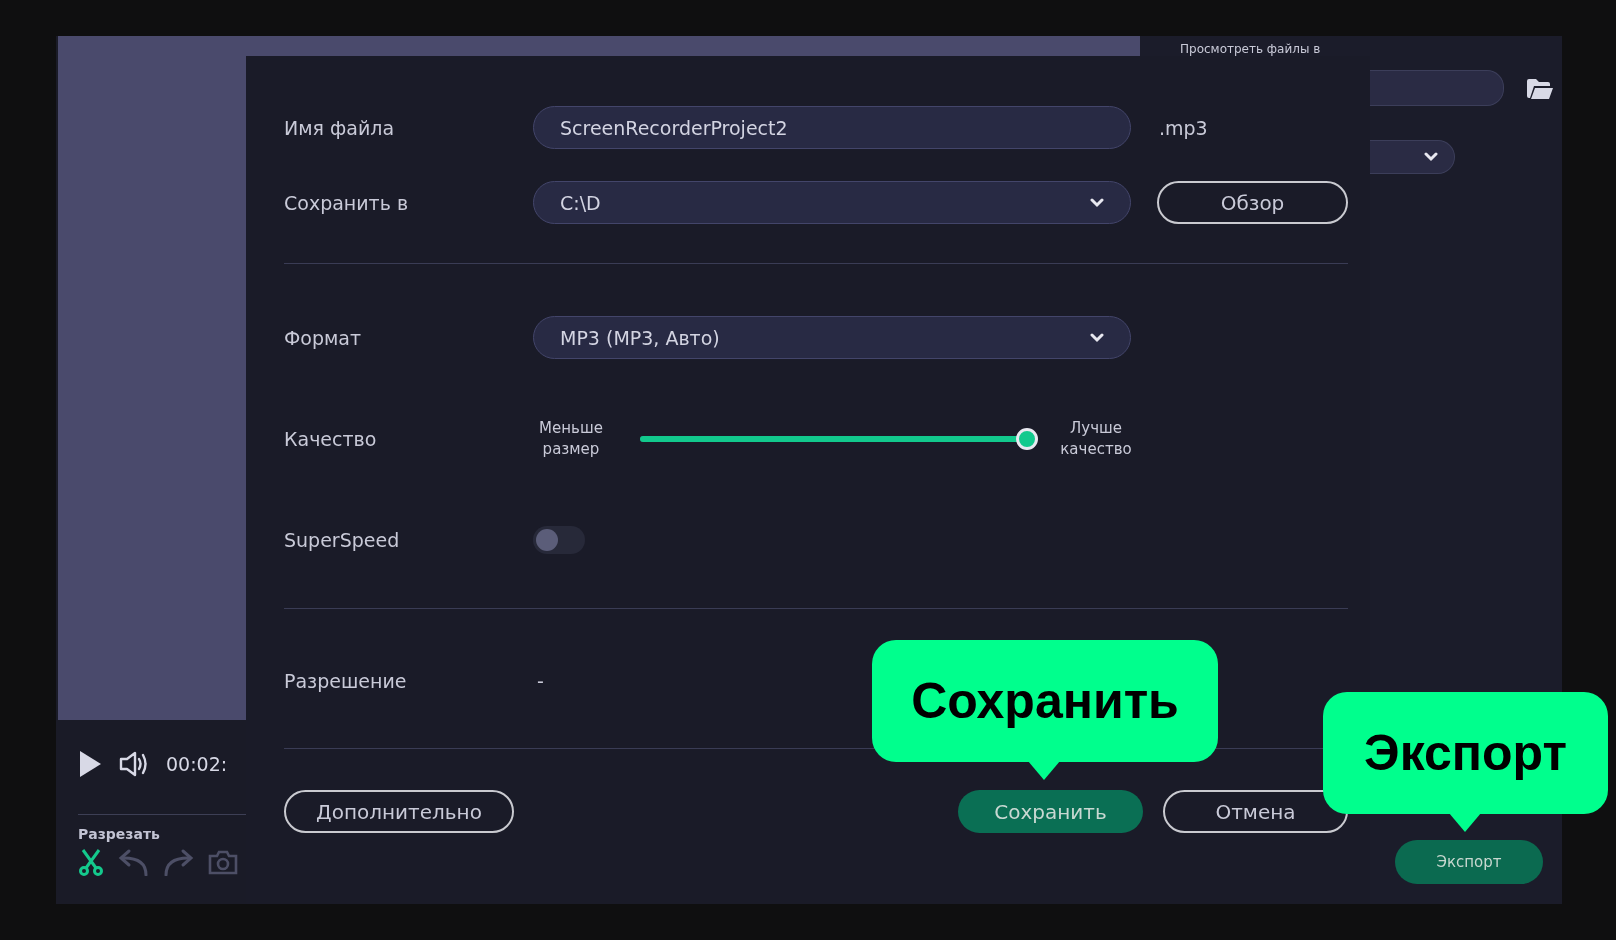  I want to click on file-name-field: ScreenRecorderProject2, so click(832, 127).